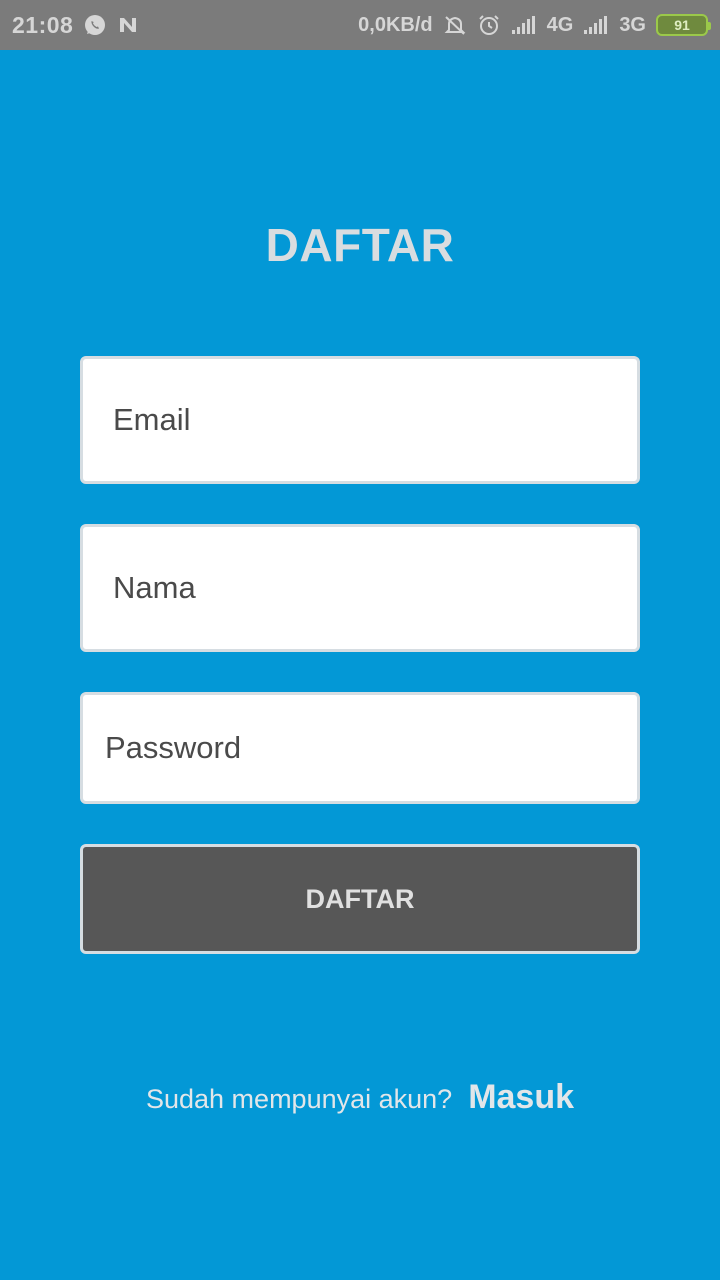 The width and height of the screenshot is (720, 1280). What do you see at coordinates (95, 25) in the screenshot?
I see `whatsapp-icon` at bounding box center [95, 25].